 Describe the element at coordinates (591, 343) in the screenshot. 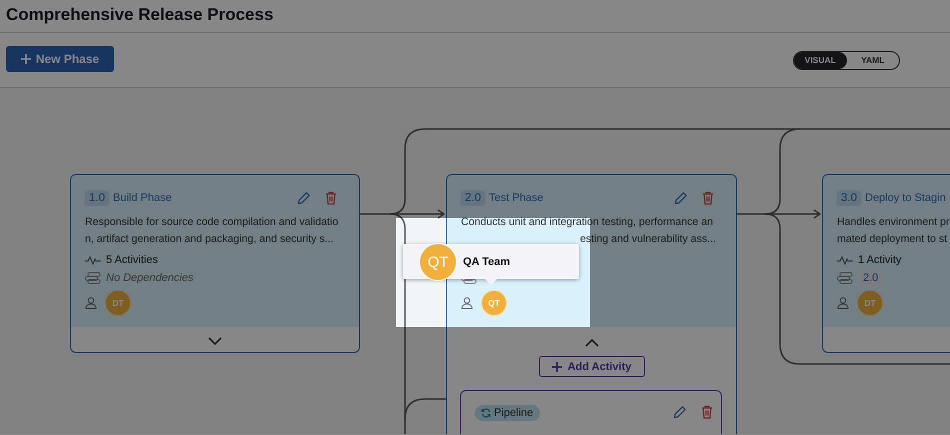

I see `chevron-up-icon` at that location.